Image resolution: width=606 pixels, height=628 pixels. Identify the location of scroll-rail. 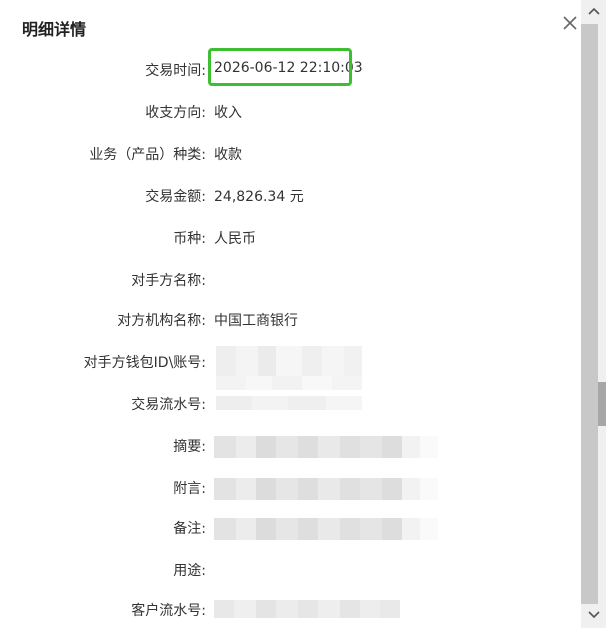
(589, 314).